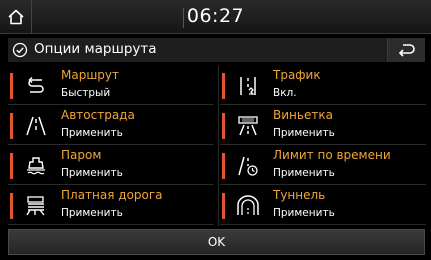 This screenshot has width=431, height=260. I want to click on traffic-icon, so click(248, 86).